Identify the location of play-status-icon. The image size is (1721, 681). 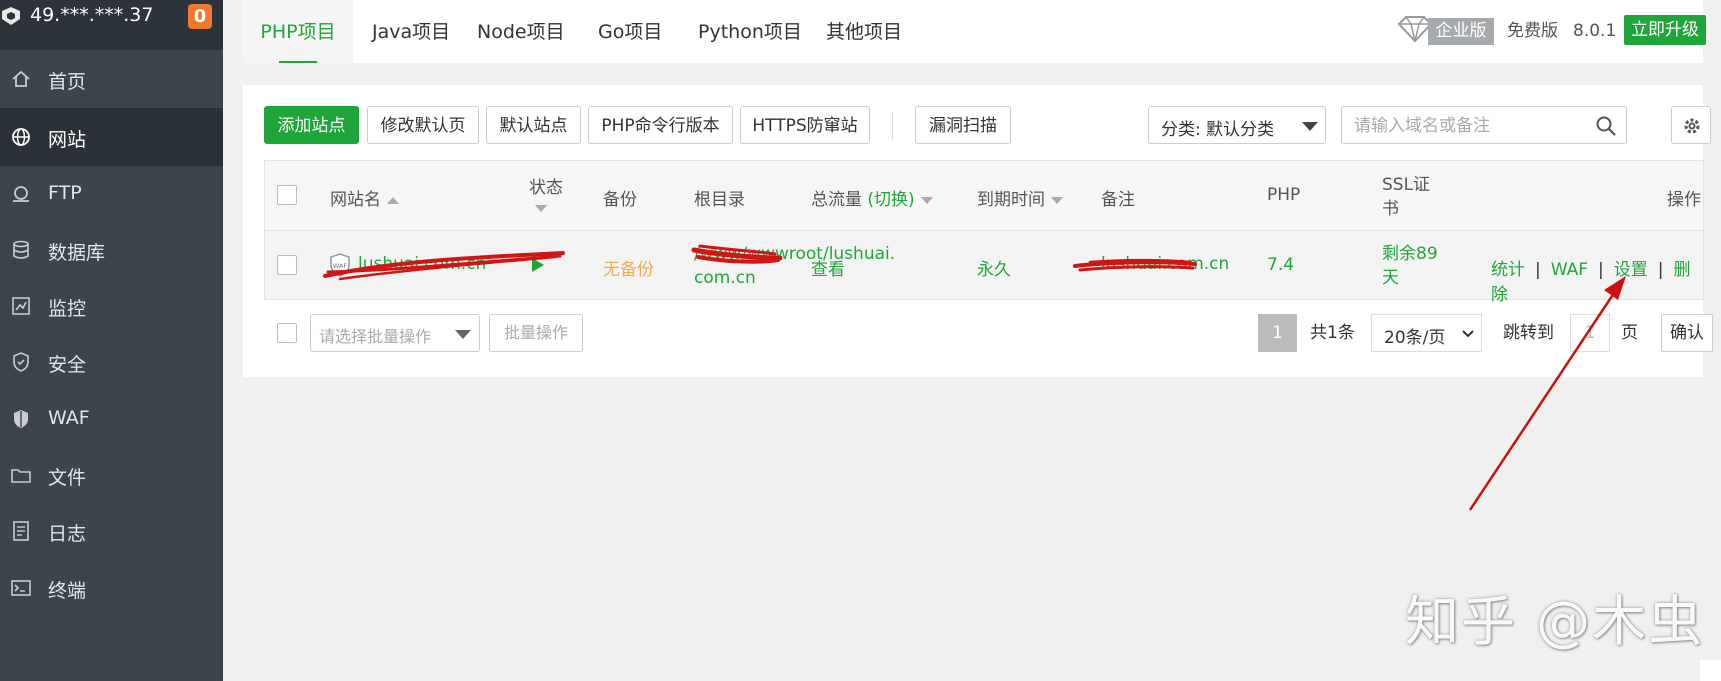
(538, 265).